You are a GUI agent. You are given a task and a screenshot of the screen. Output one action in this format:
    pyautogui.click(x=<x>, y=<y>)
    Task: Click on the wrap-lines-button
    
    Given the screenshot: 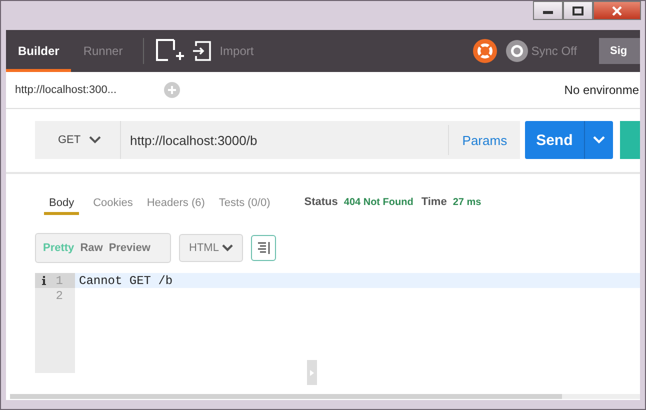 What is the action you would take?
    pyautogui.click(x=263, y=248)
    